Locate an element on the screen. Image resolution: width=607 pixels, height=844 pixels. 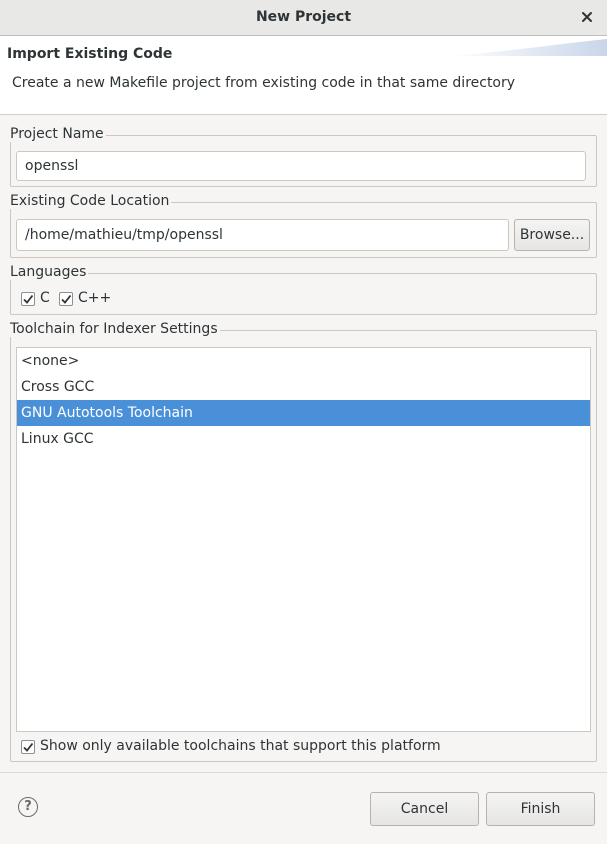
toolchain-item-none: <none> is located at coordinates (303, 361).